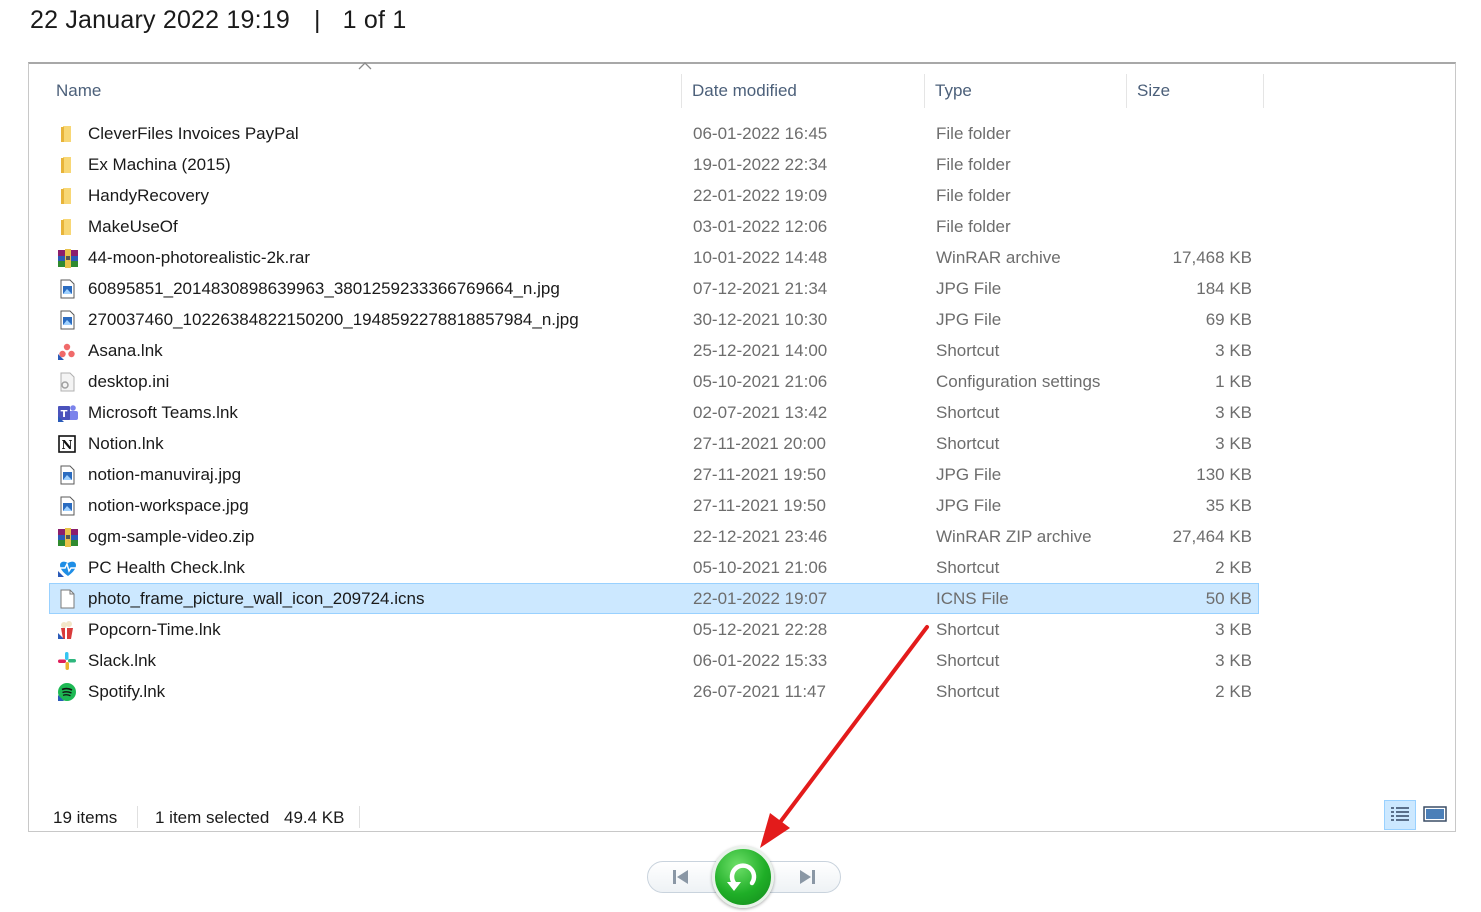  I want to click on rotate-icon, so click(742, 877).